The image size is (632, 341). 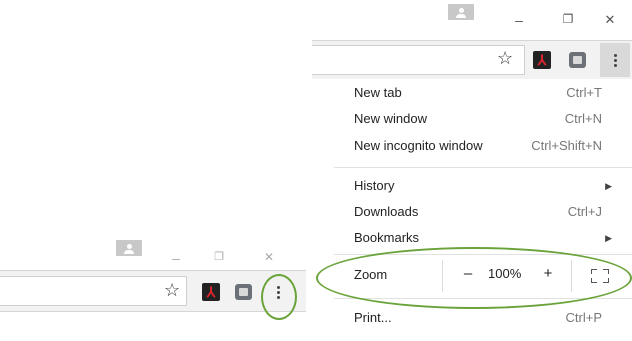 What do you see at coordinates (153, 253) in the screenshot?
I see `left-window-titlebar: – ❐ ✕` at bounding box center [153, 253].